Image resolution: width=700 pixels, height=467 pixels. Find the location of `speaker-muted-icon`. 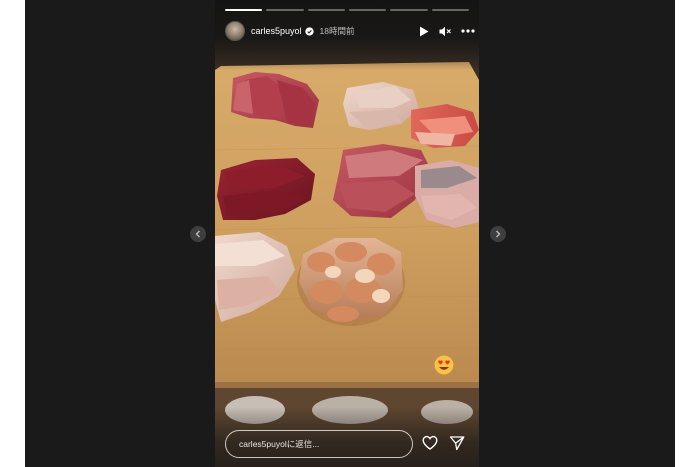

speaker-muted-icon is located at coordinates (445, 31).